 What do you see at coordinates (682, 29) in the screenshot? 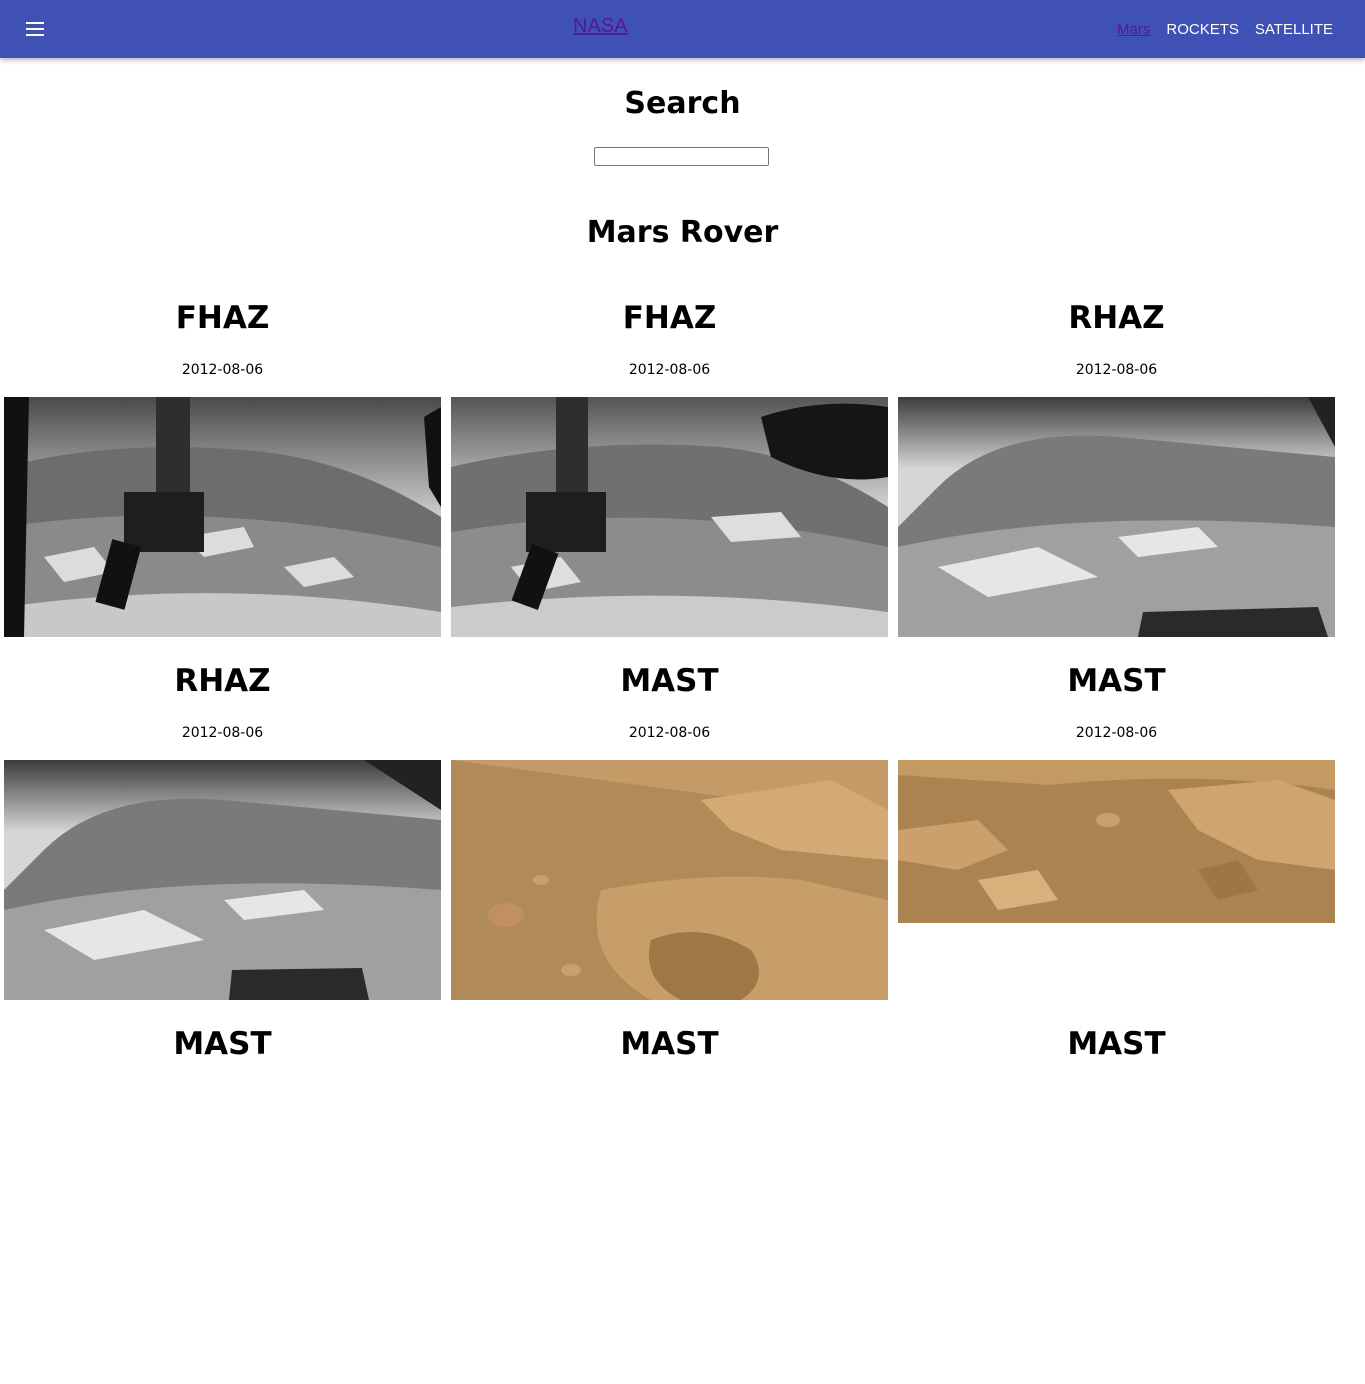
I see `top-navbar: NASA Mars ROCKETS SATELLITE` at bounding box center [682, 29].